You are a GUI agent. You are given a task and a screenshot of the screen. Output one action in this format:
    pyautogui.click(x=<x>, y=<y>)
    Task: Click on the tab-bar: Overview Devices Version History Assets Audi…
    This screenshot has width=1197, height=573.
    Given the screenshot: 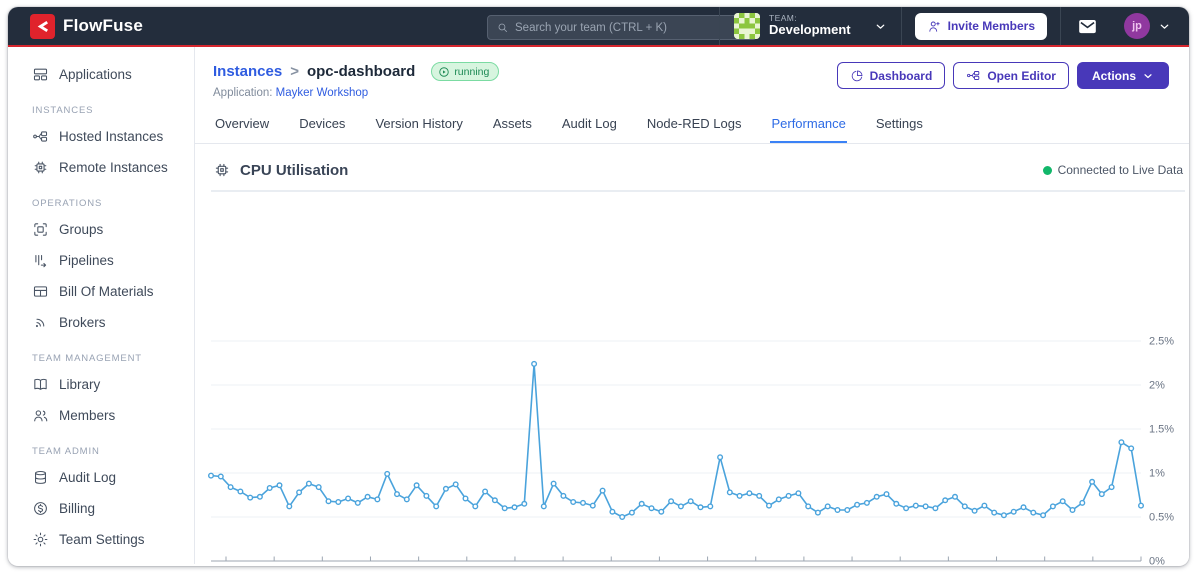 What is the action you would take?
    pyautogui.click(x=692, y=125)
    